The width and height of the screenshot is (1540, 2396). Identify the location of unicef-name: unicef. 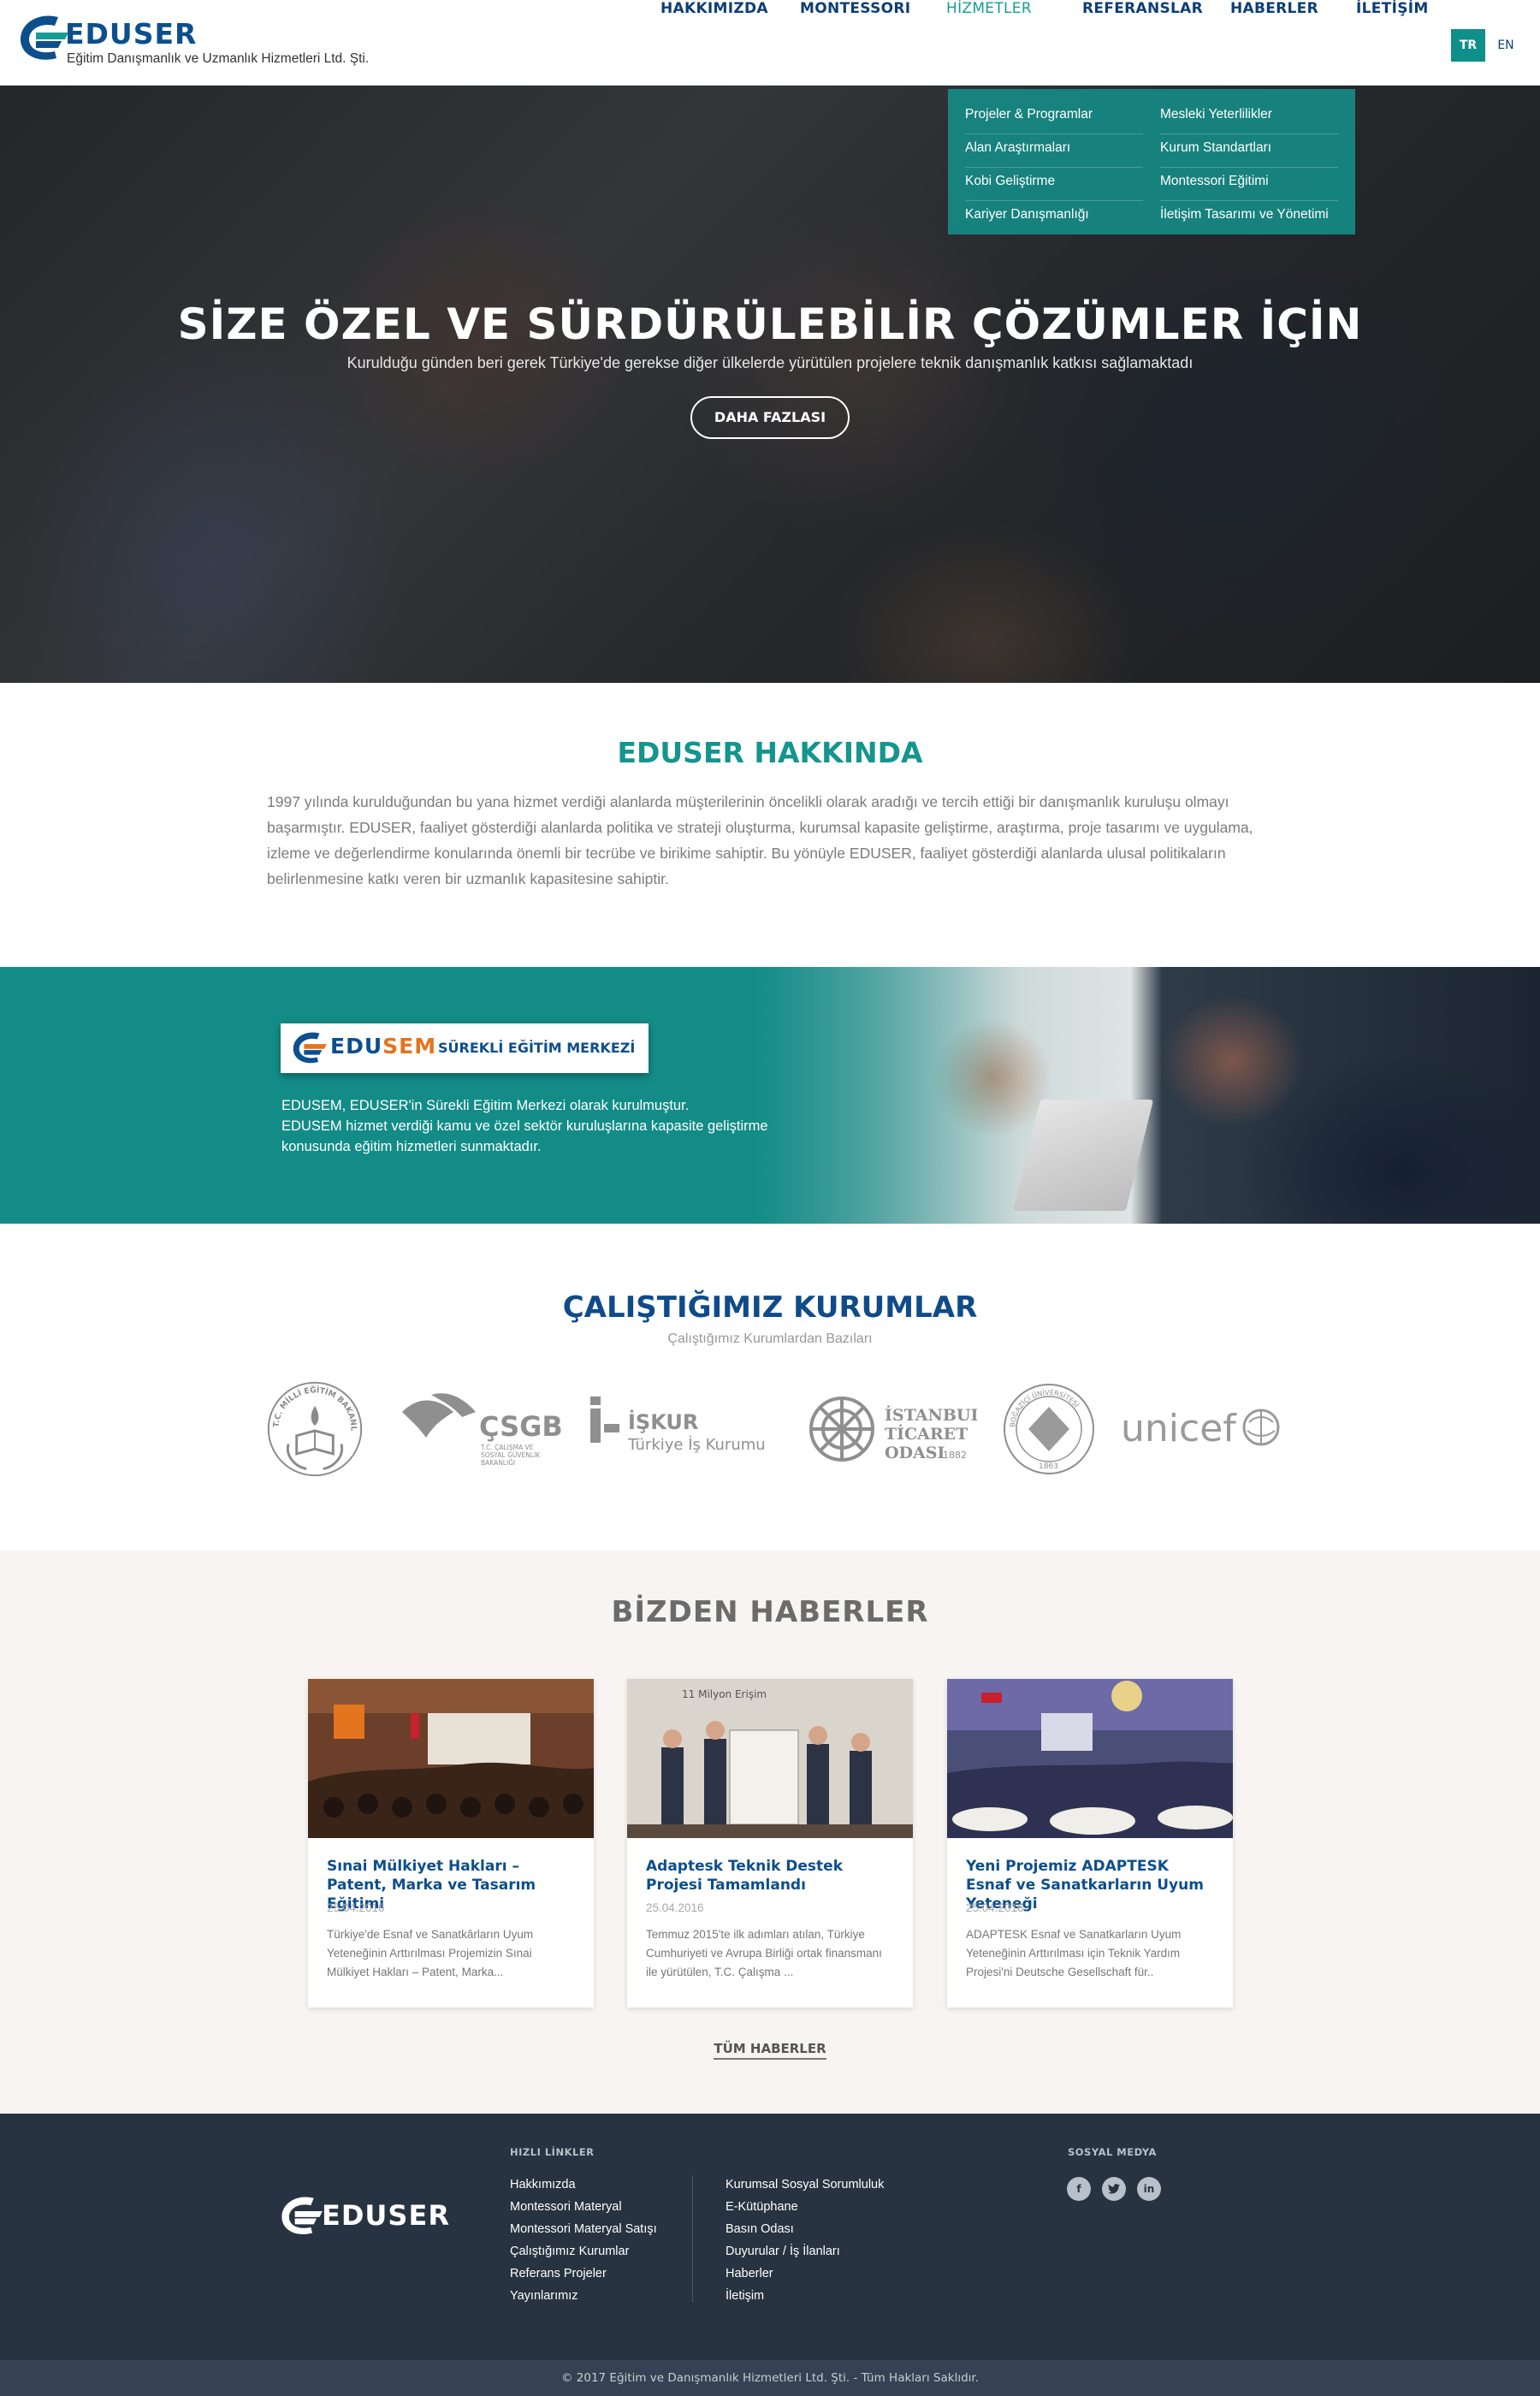
(1179, 1428).